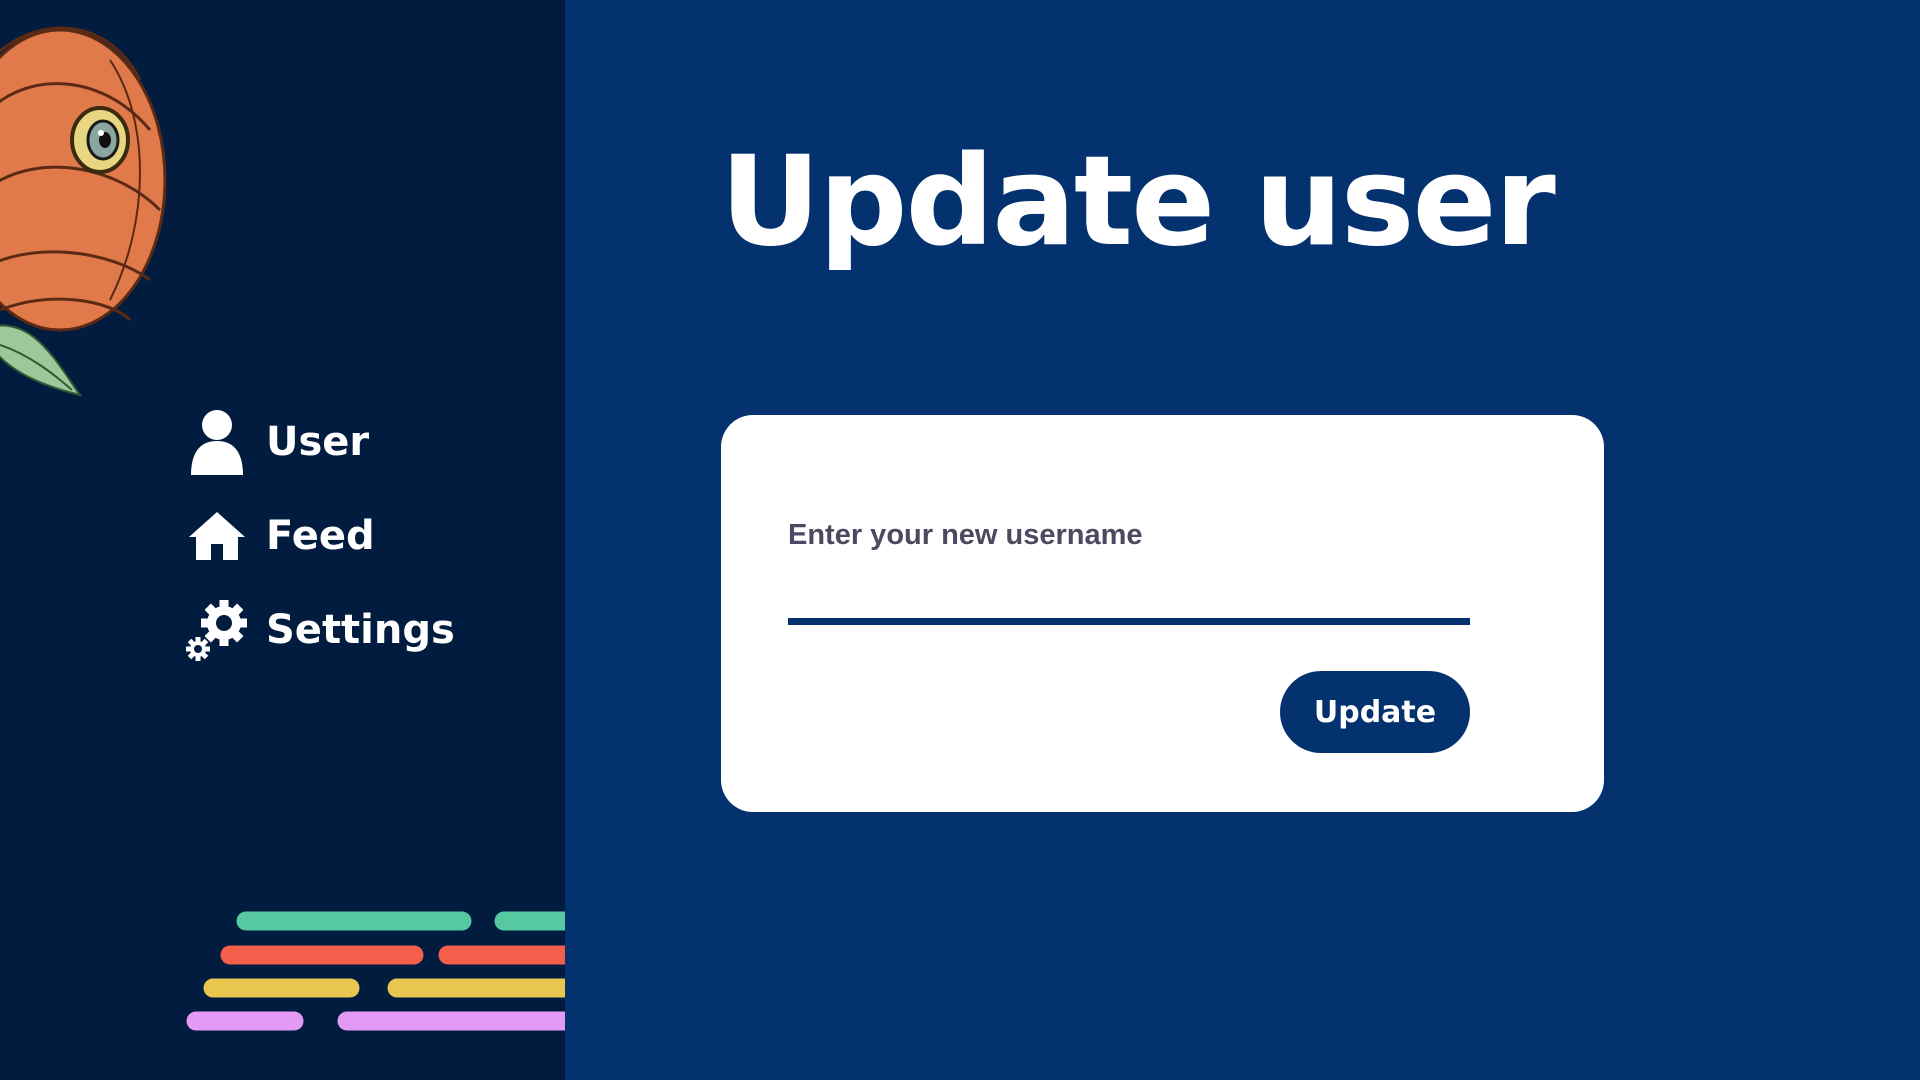 The width and height of the screenshot is (1920, 1080). I want to click on home-icon, so click(217, 536).